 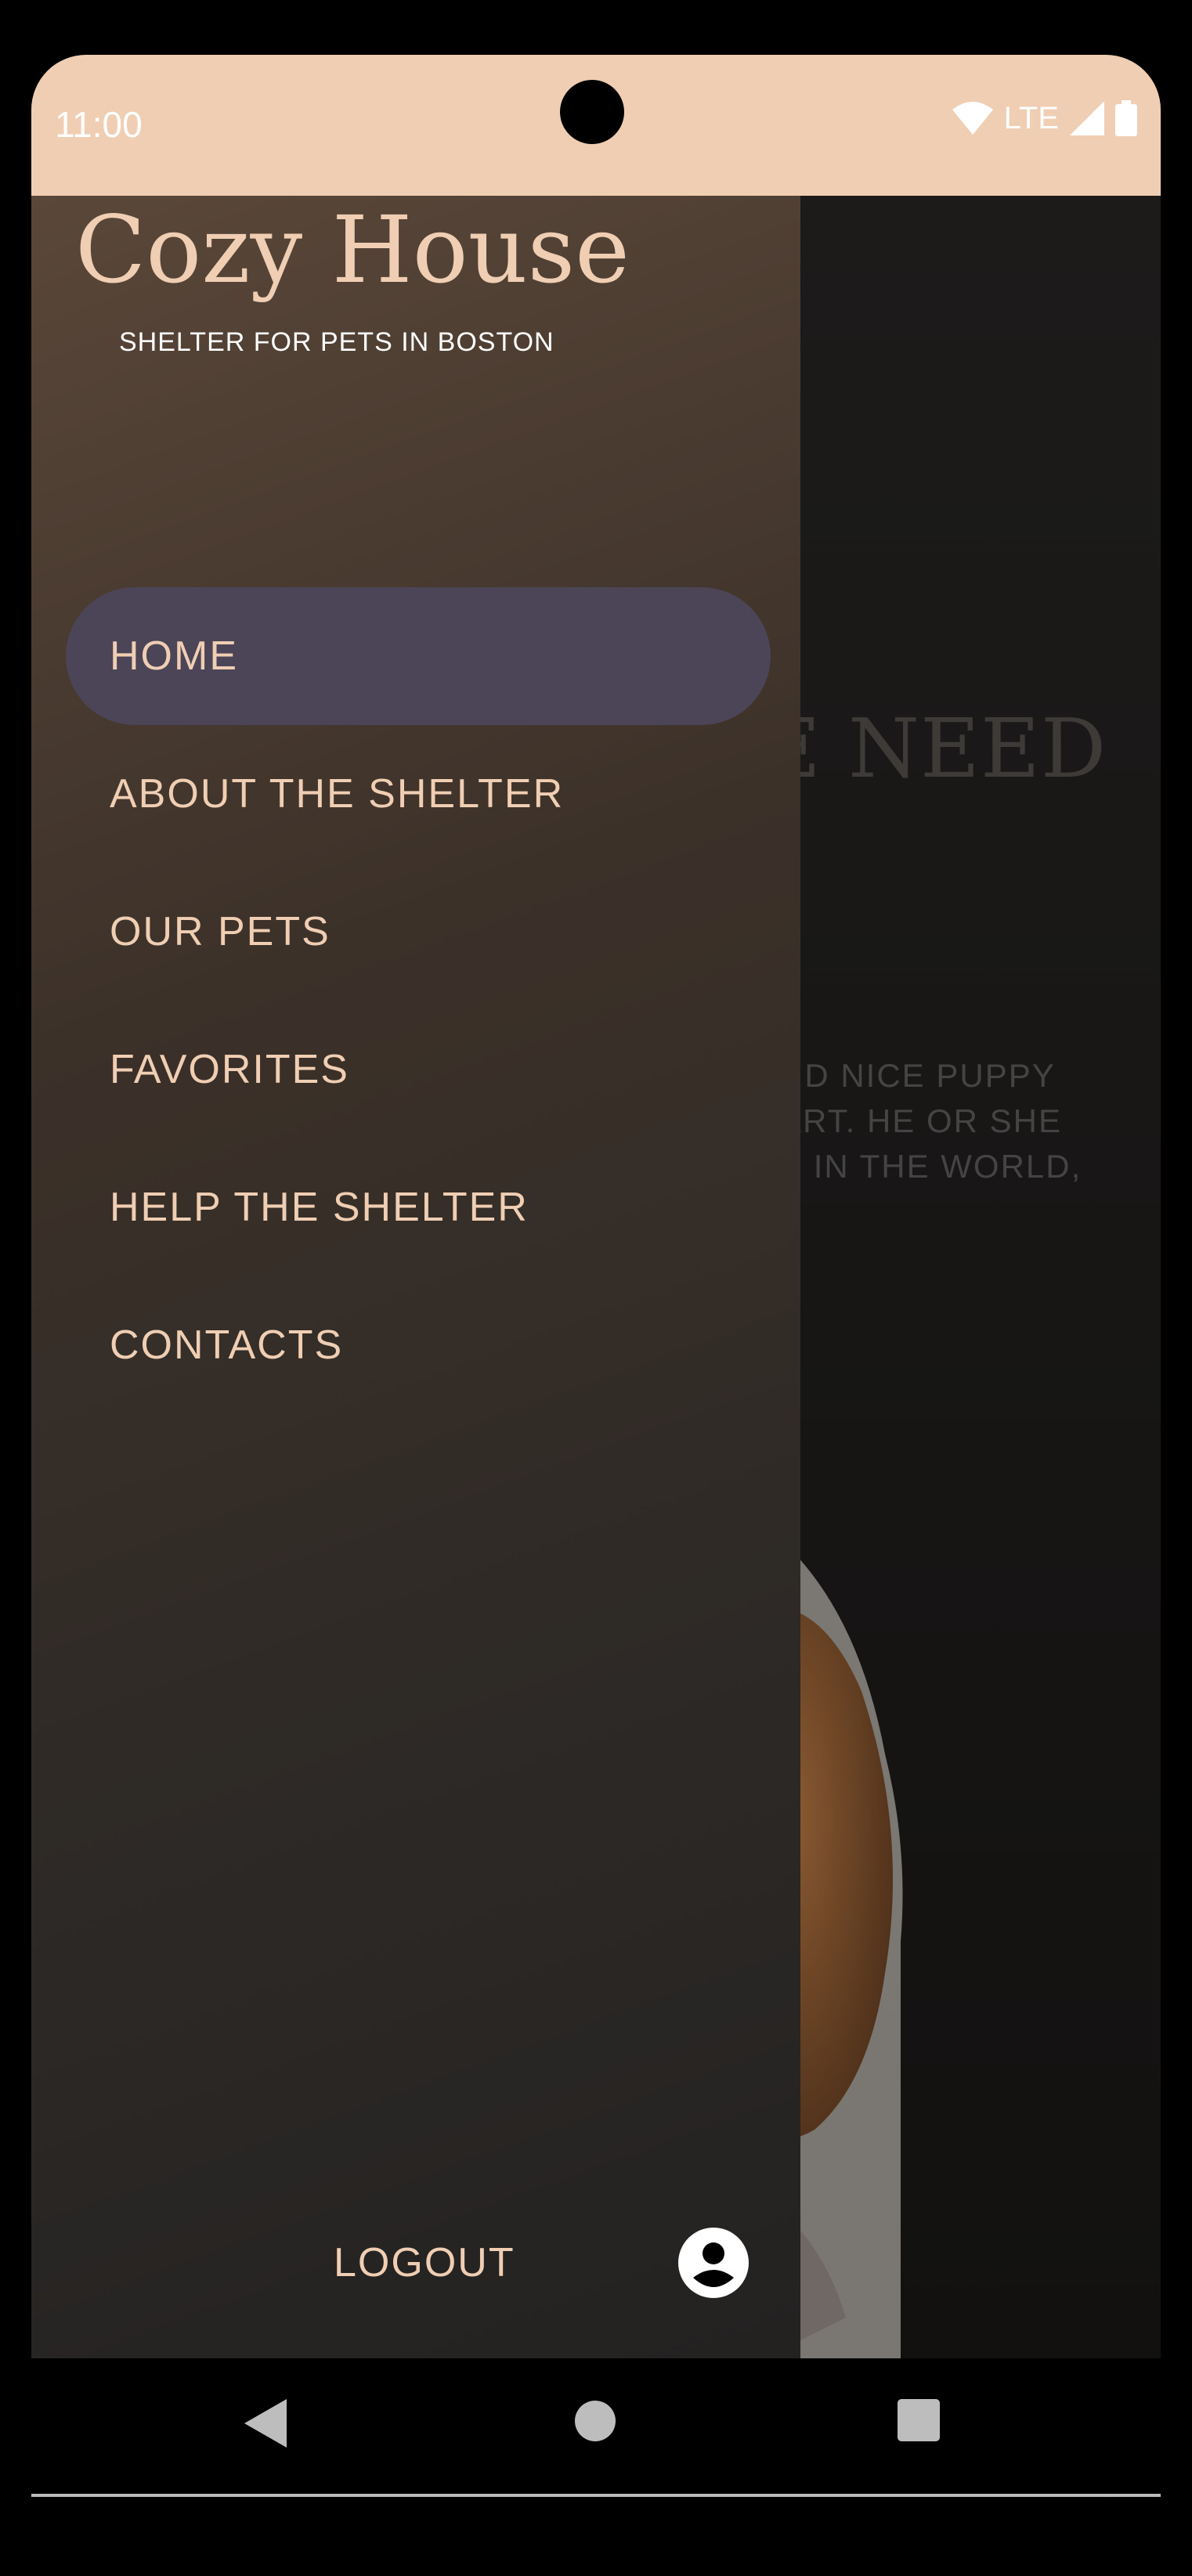 I want to click on menu-item-label: ABOUT THE SHELTER, so click(x=337, y=794).